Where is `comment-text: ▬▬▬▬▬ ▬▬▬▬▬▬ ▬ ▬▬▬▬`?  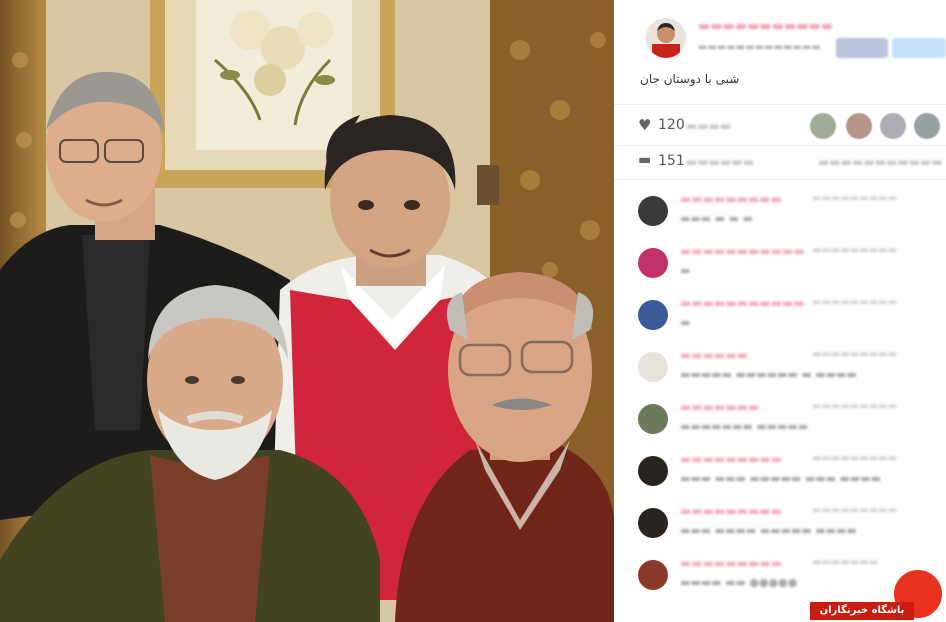
comment-text: ▬▬▬▬▬ ▬▬▬▬▬▬ ▬ ▬▬▬▬ is located at coordinates (768, 374).